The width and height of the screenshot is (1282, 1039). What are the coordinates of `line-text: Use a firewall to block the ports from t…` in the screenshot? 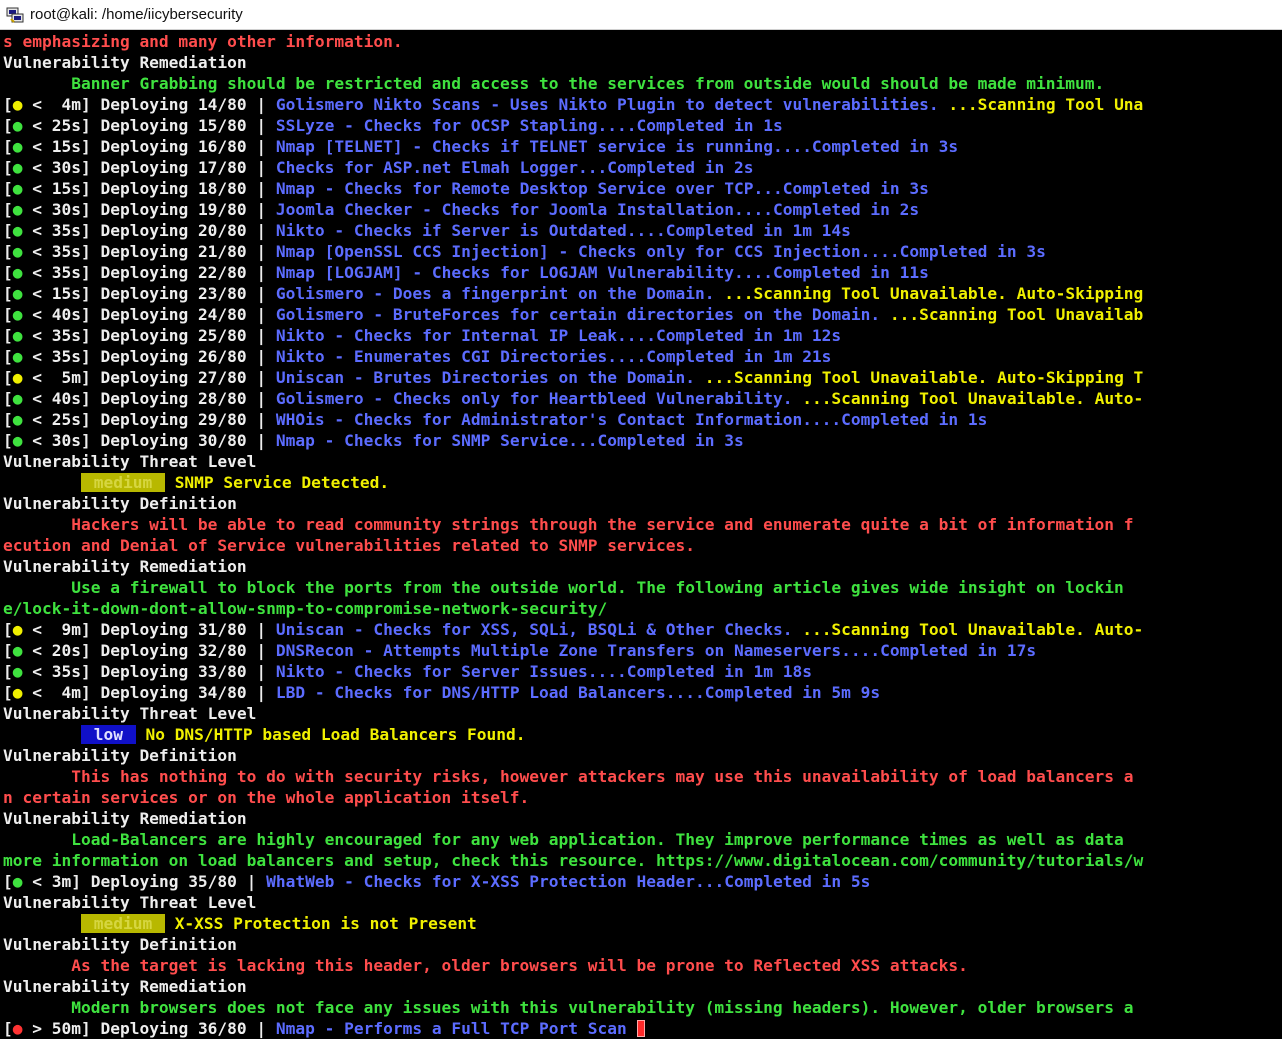 It's located at (563, 587).